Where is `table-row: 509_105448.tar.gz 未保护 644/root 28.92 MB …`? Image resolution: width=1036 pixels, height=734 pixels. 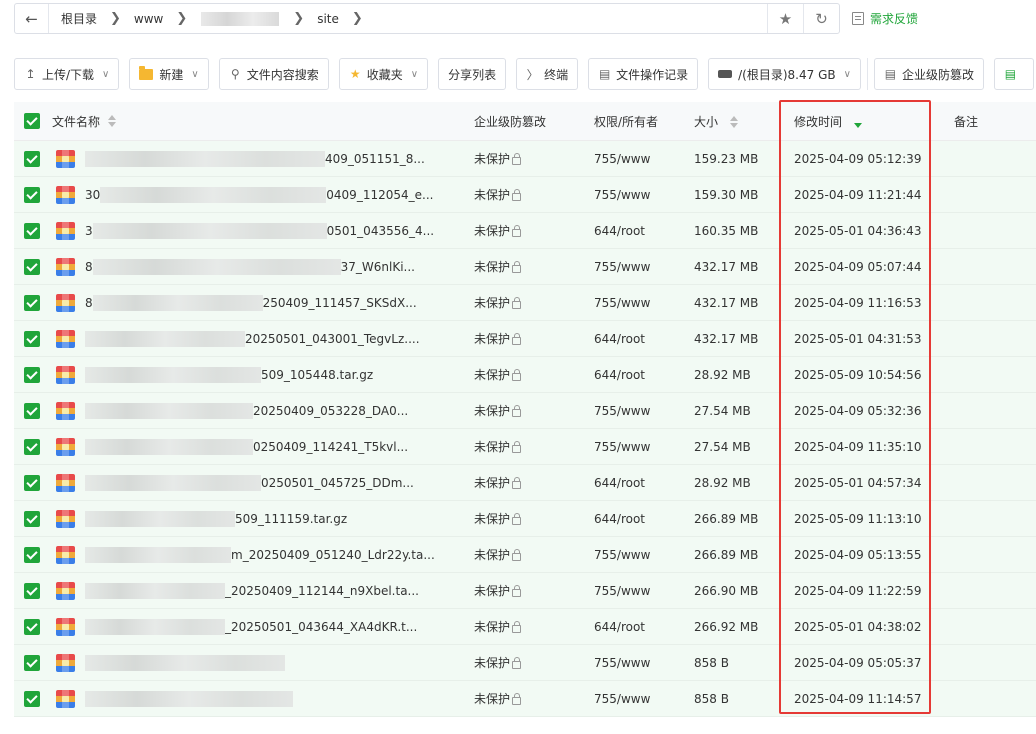
table-row: 509_105448.tar.gz 未保护 644/root 28.92 MB … is located at coordinates (525, 375).